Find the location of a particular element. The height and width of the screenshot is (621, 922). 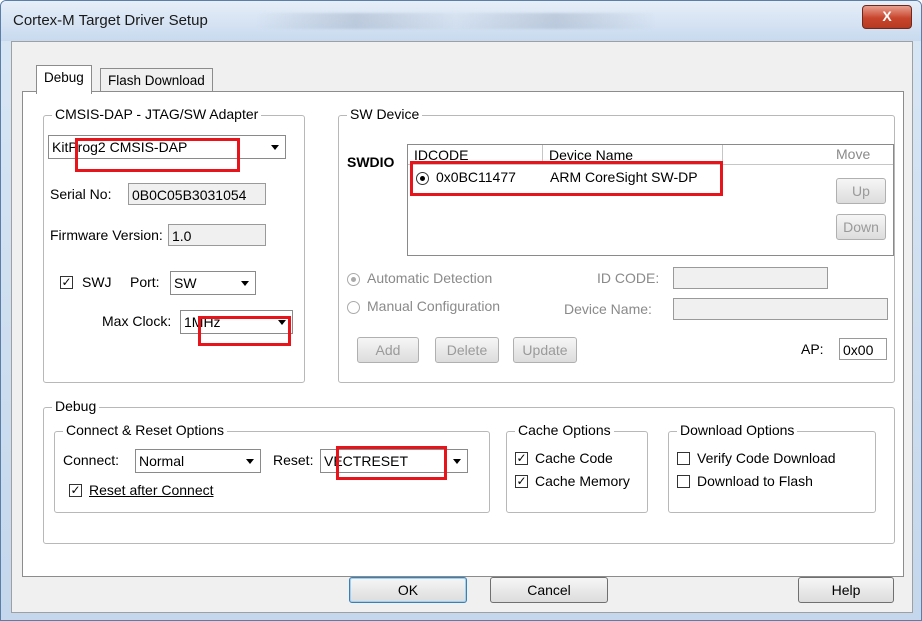

connect-label: Connect: is located at coordinates (91, 460).